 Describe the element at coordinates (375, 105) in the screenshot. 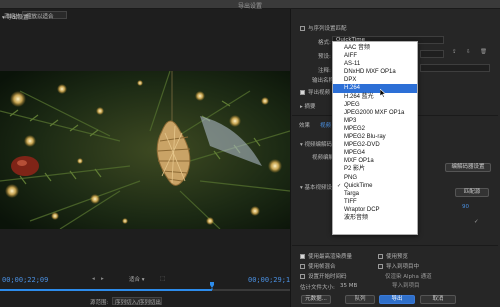

I see `format-option: JPEG` at that location.